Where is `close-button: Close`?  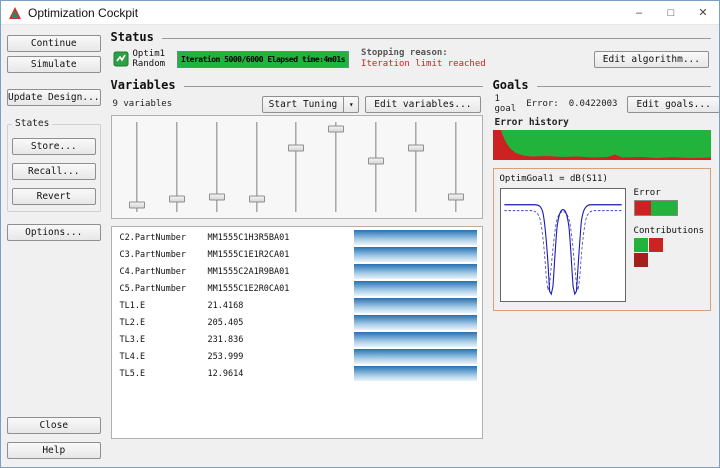 close-button: Close is located at coordinates (54, 425).